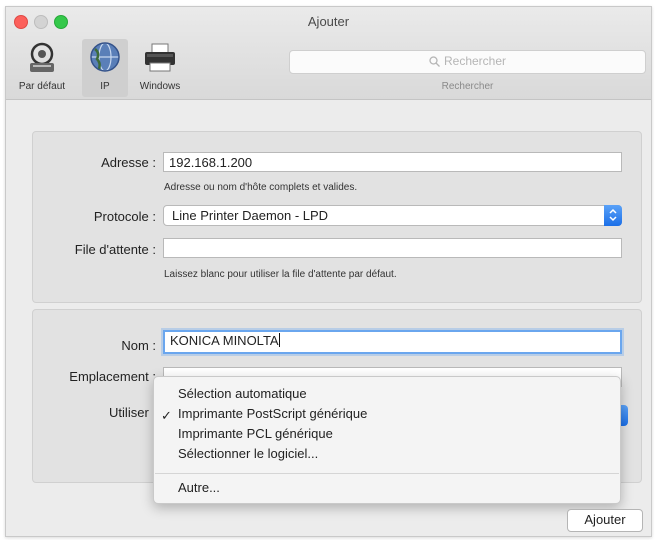 The image size is (656, 540). What do you see at coordinates (166, 415) in the screenshot?
I see `checkmark-icon: ✓` at bounding box center [166, 415].